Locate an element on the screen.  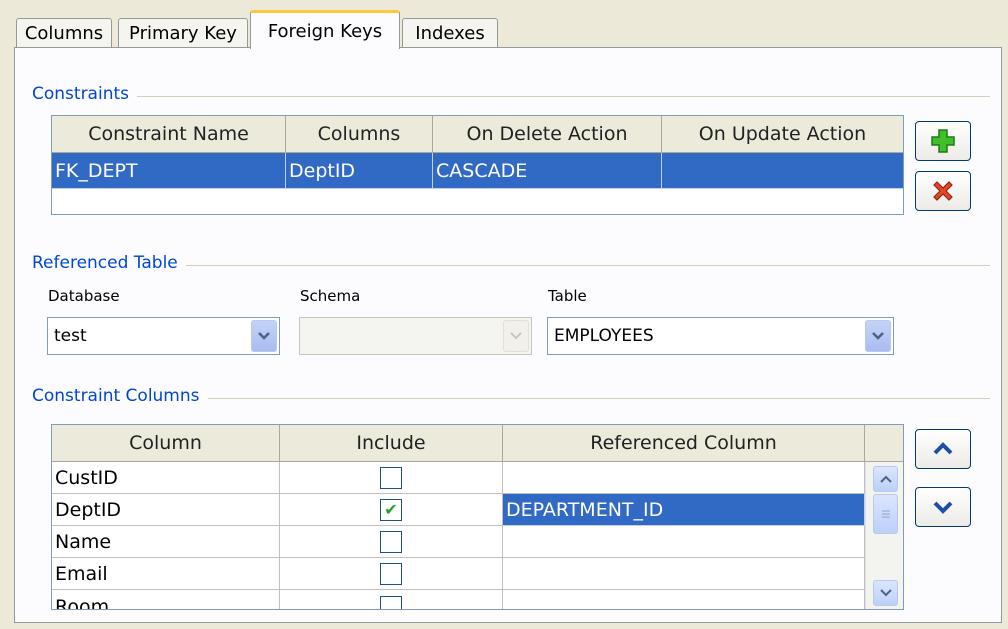
scroll-up-button is located at coordinates (885, 479).